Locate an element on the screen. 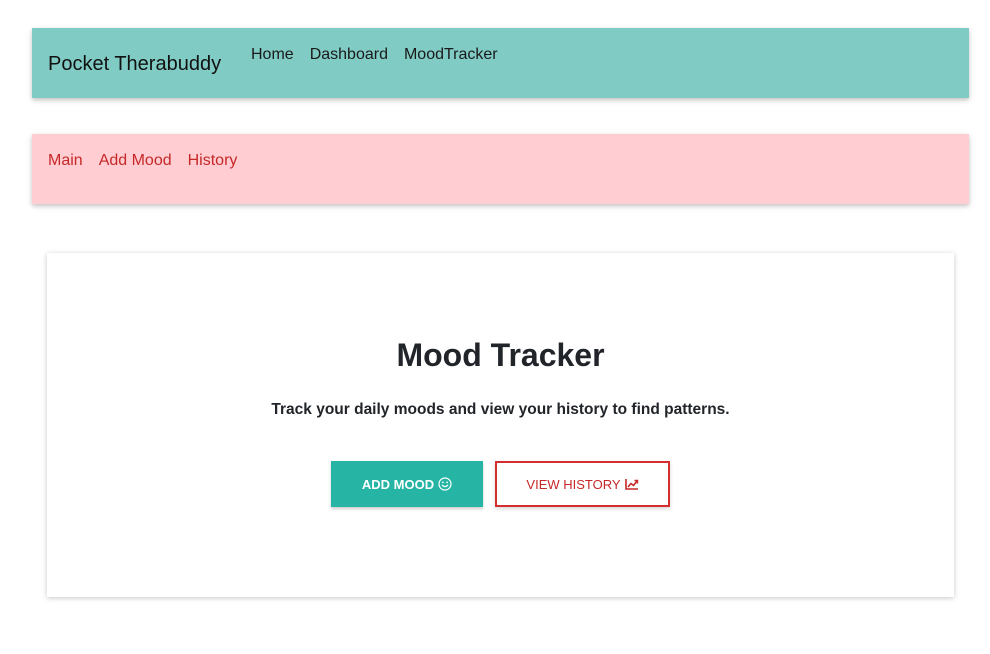 This screenshot has height=654, width=990. line-chart-icon is located at coordinates (631, 484).